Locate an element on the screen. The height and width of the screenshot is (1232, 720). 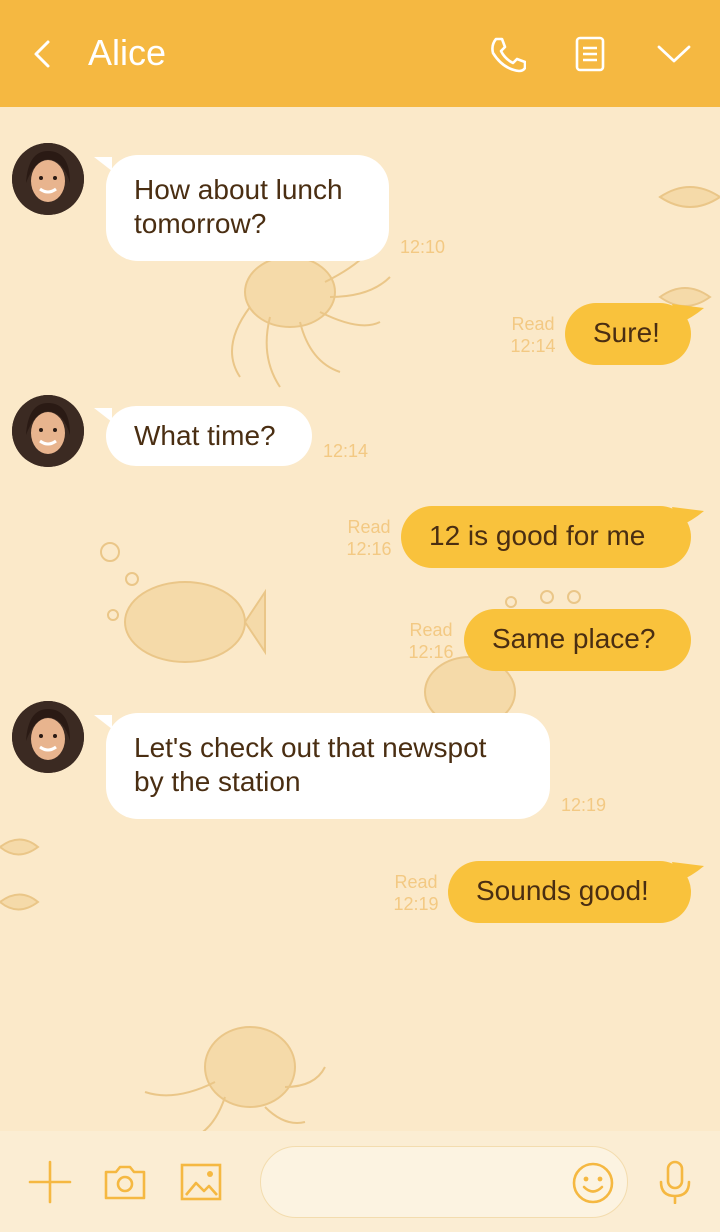
message-meta: Read 12:14 is located at coordinates (533, 335).